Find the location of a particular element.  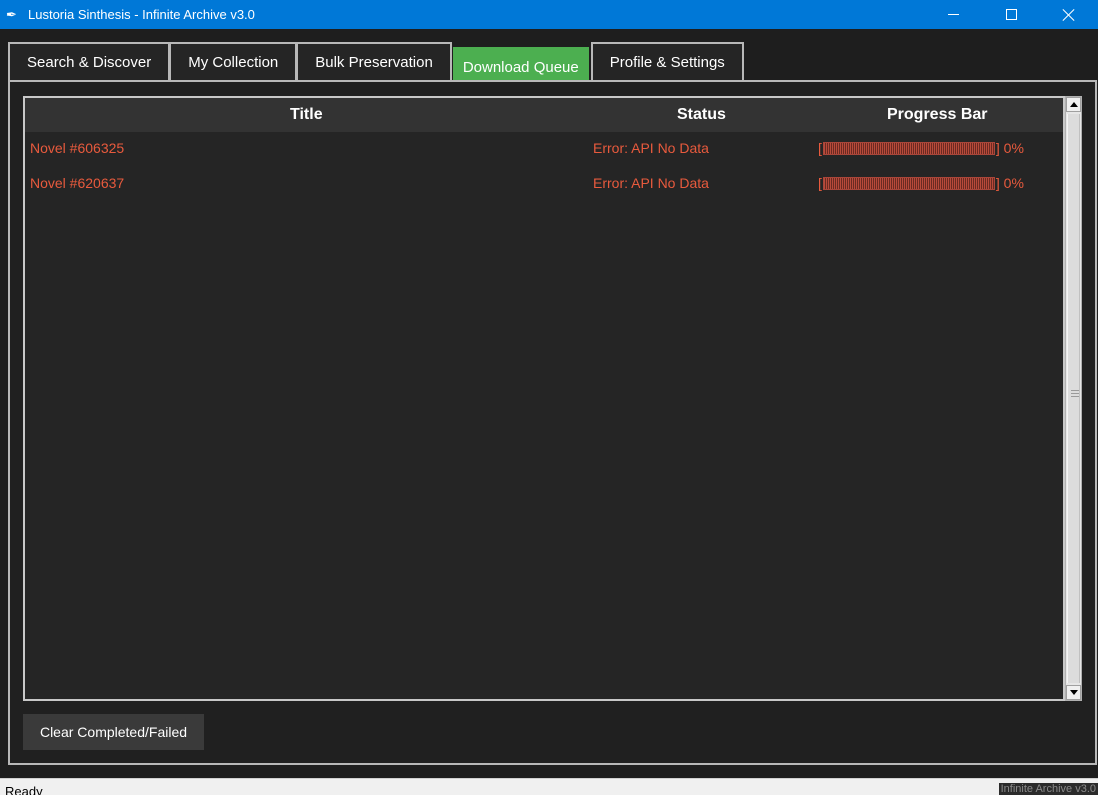

grip-icon is located at coordinates (1075, 394).